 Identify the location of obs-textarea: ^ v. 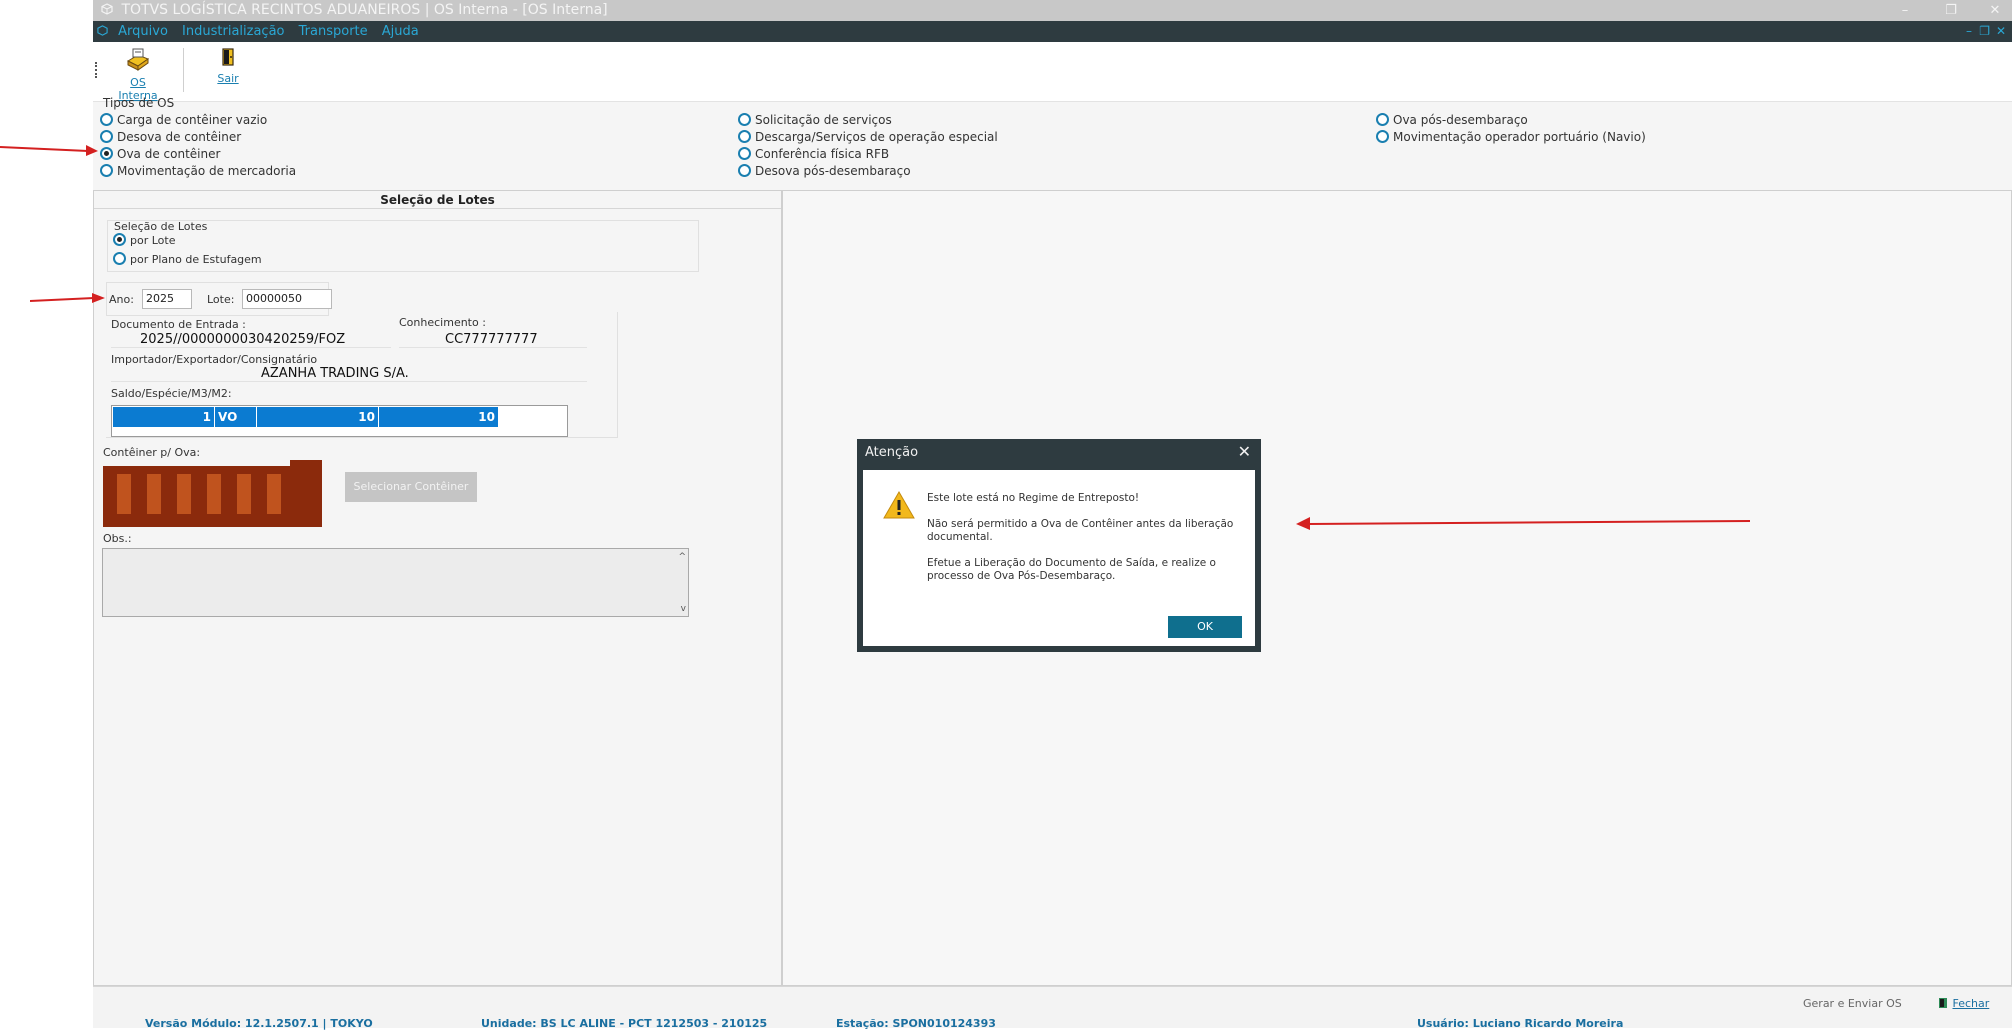
(395, 582).